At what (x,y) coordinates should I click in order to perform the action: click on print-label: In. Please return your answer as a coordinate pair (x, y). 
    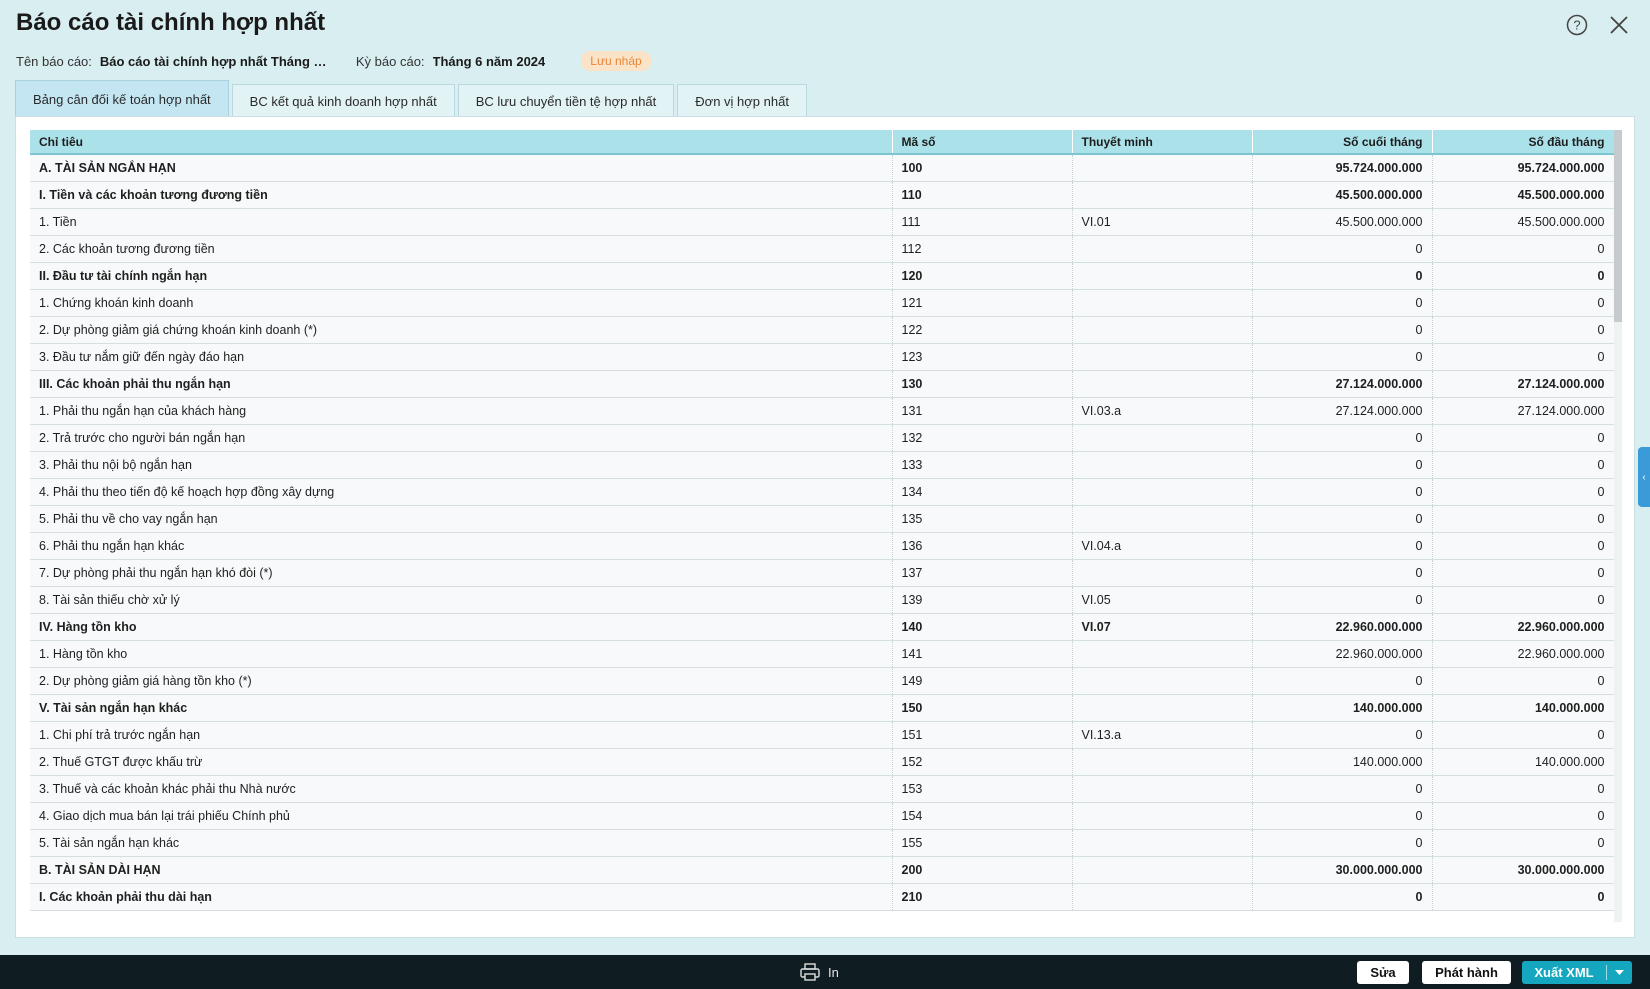
    Looking at the image, I should click on (833, 972).